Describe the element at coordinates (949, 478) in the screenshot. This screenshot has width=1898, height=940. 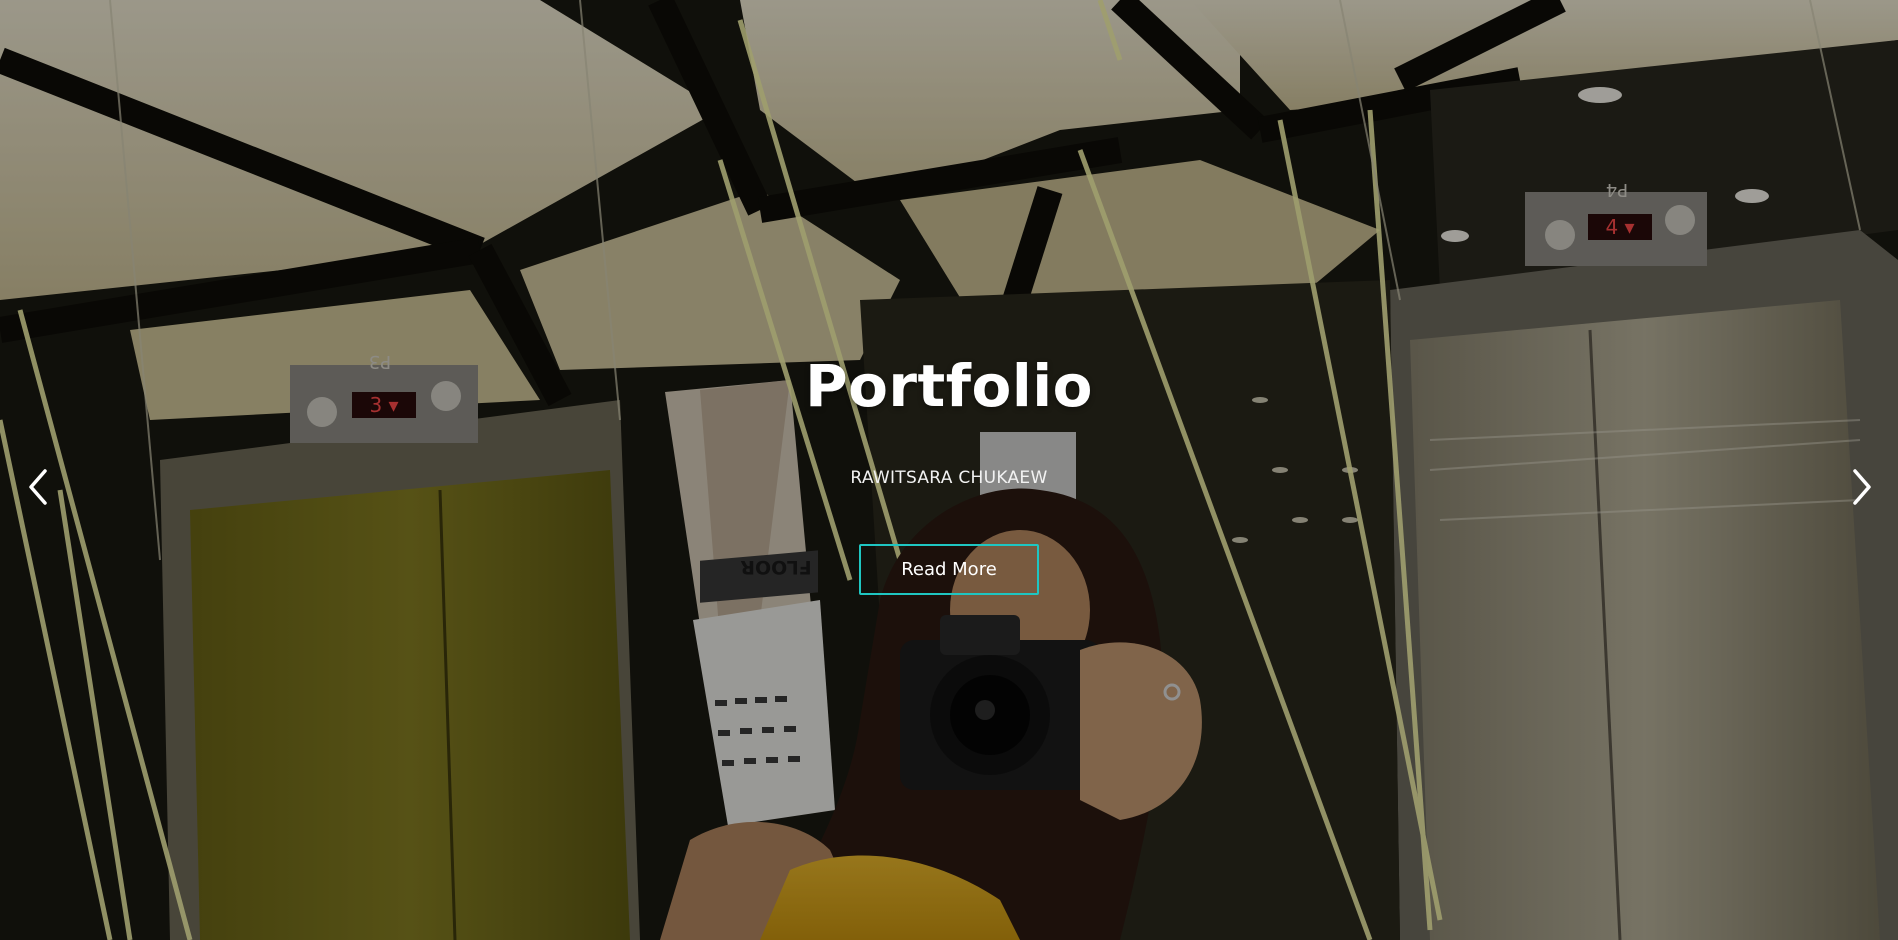
I see `slide-subtitle: RAWITSARA CHUKAEW` at that location.